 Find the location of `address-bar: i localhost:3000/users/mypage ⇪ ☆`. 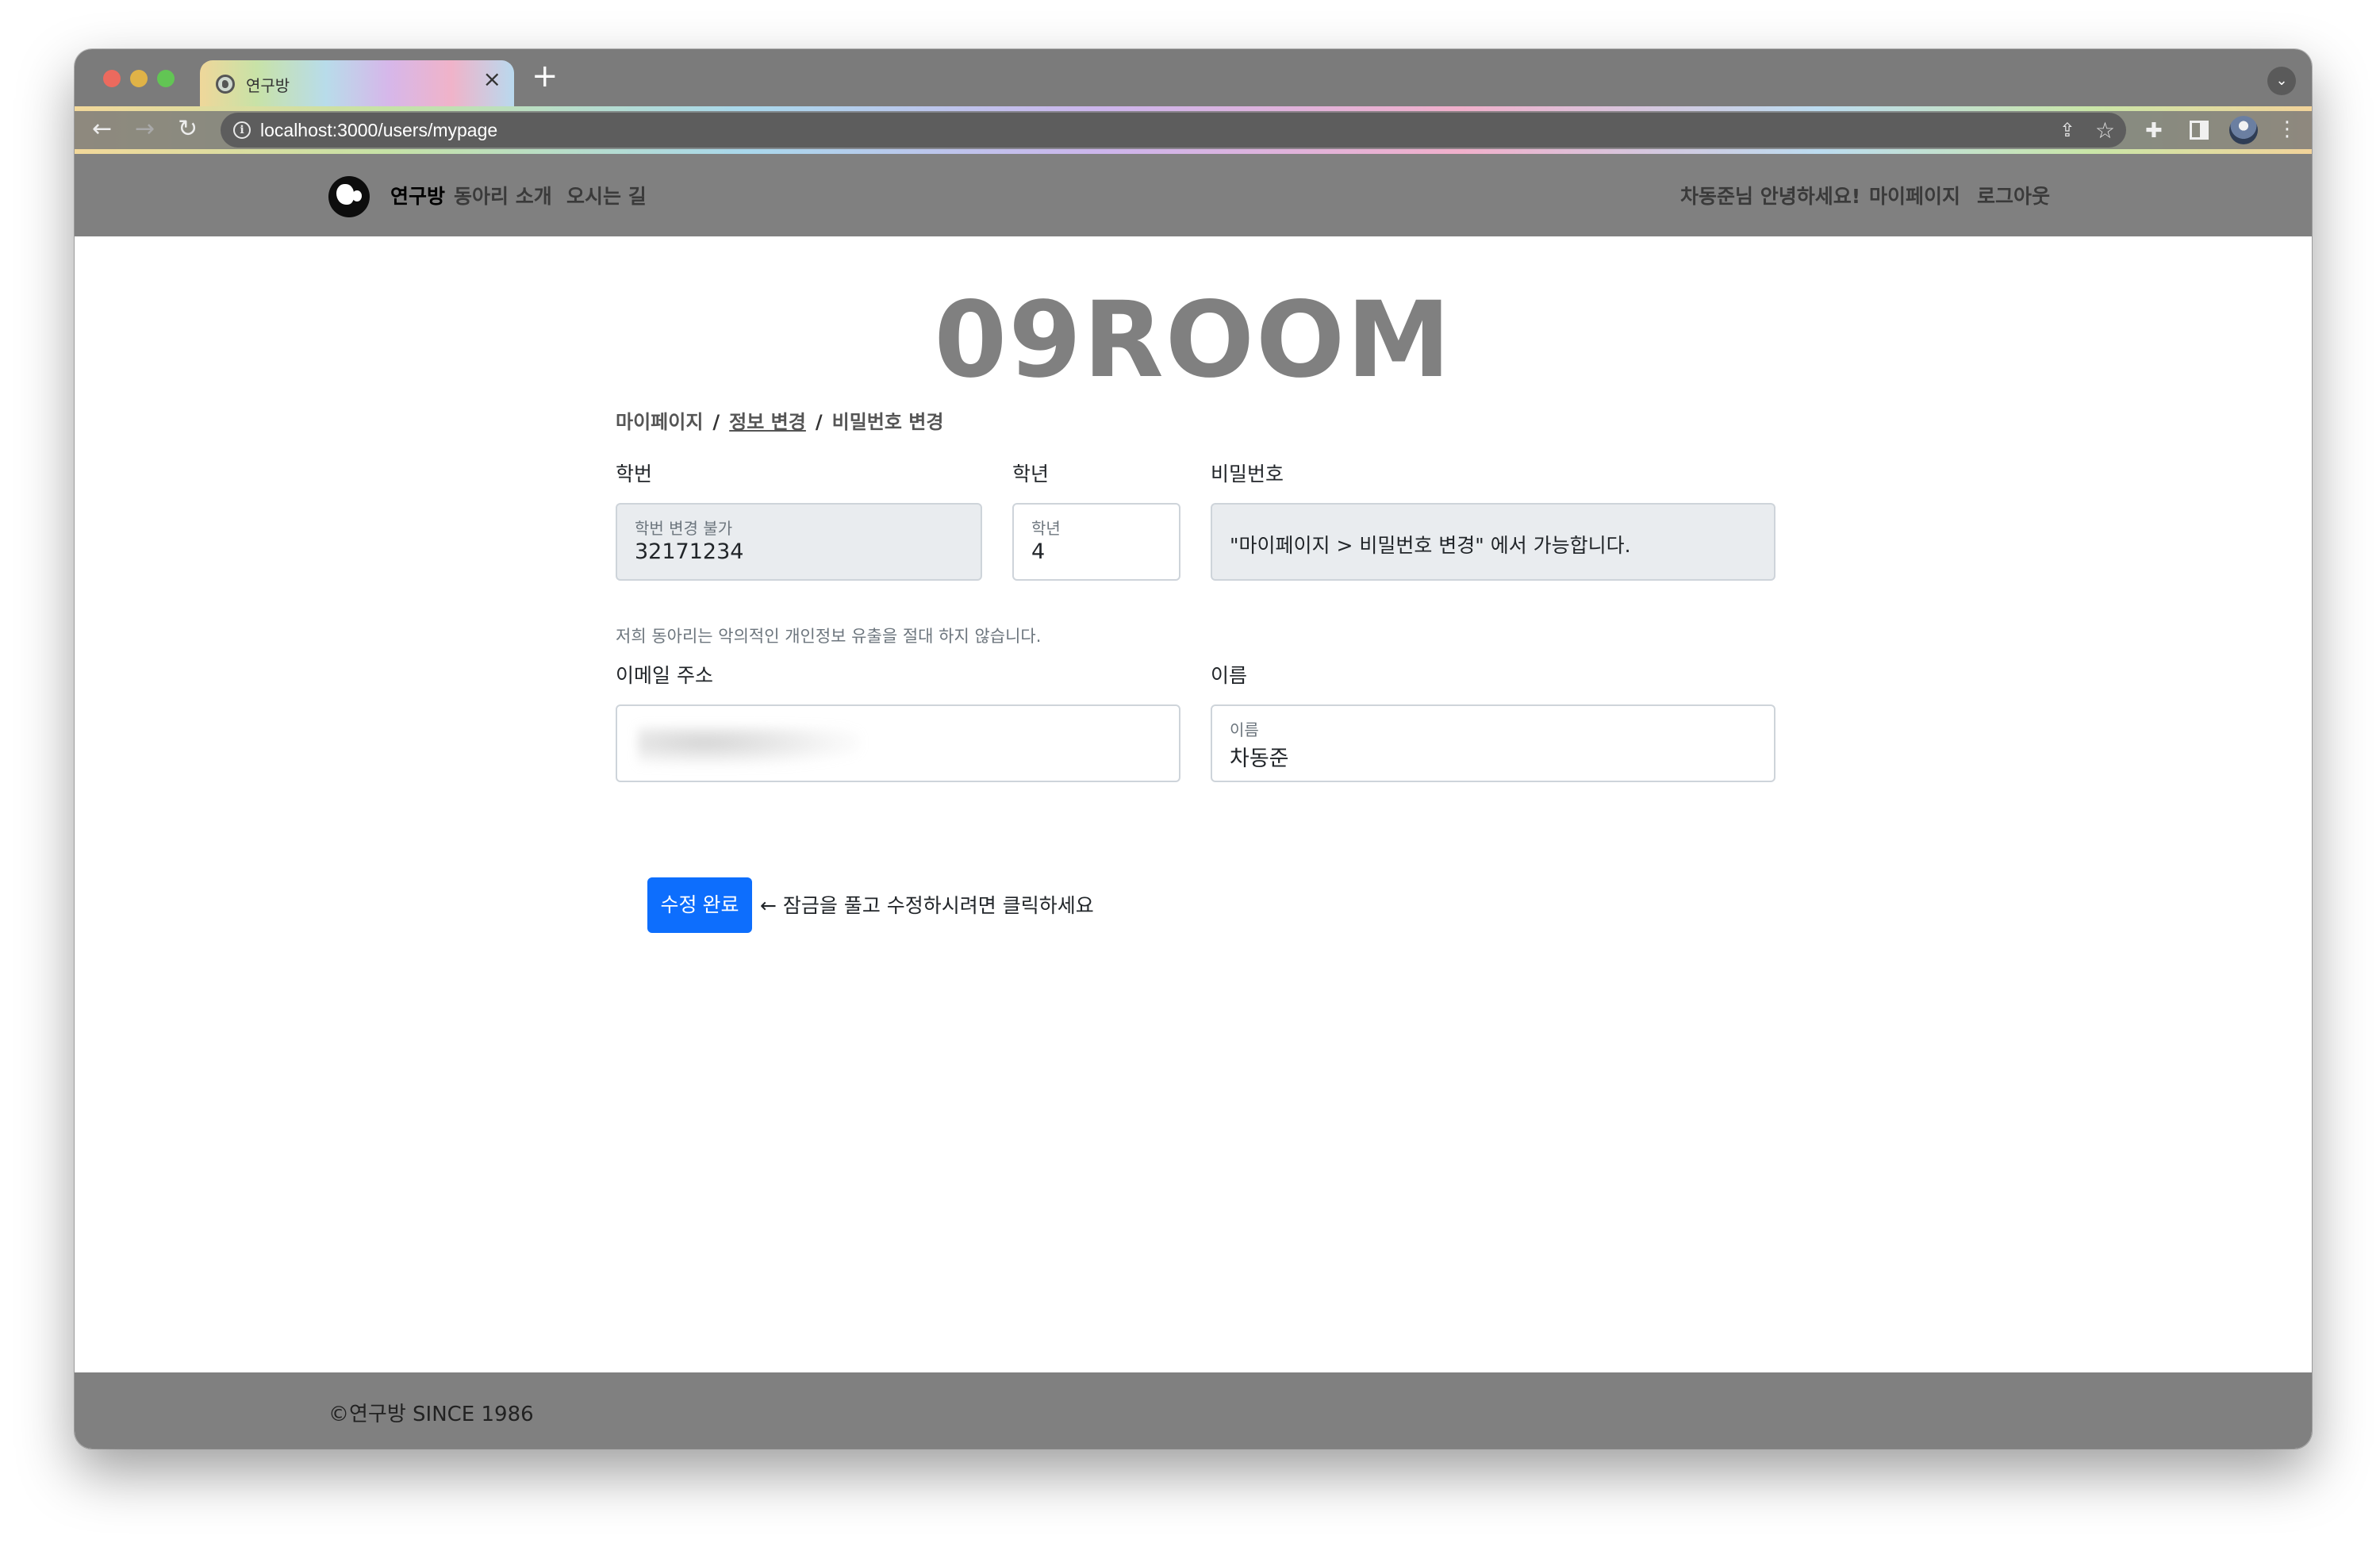

address-bar: i localhost:3000/users/mypage ⇪ ☆ is located at coordinates (1173, 130).